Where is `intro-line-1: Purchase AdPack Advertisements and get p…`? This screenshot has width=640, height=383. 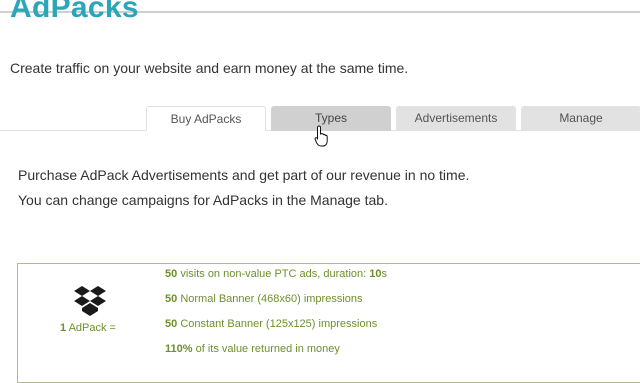 intro-line-1: Purchase AdPack Advertisements and get p… is located at coordinates (244, 175).